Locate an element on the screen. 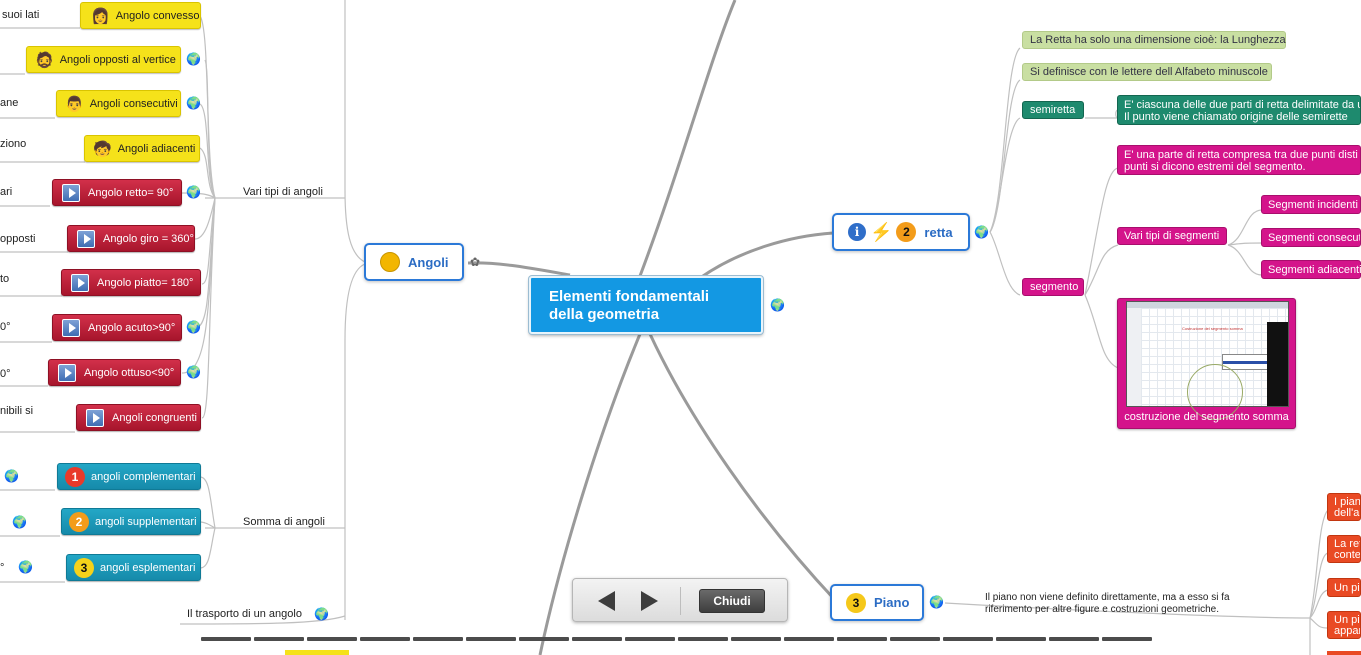 This screenshot has width=1361, height=655. node-angoli-supplementari: 2 angoli supplementari is located at coordinates (131, 521).